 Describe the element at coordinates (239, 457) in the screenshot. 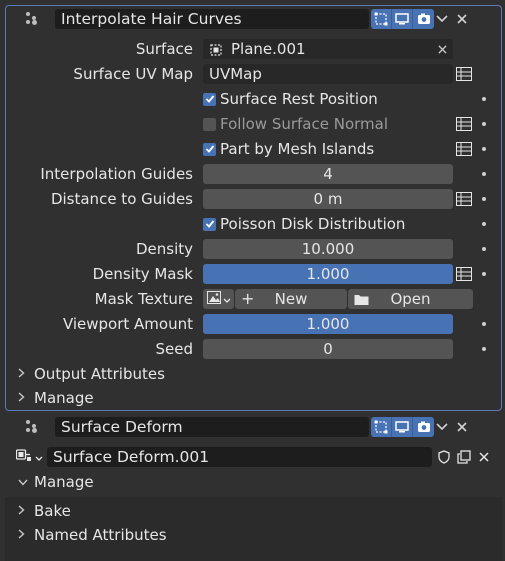

I see `node-group-name-field: Surface Deform.001` at that location.